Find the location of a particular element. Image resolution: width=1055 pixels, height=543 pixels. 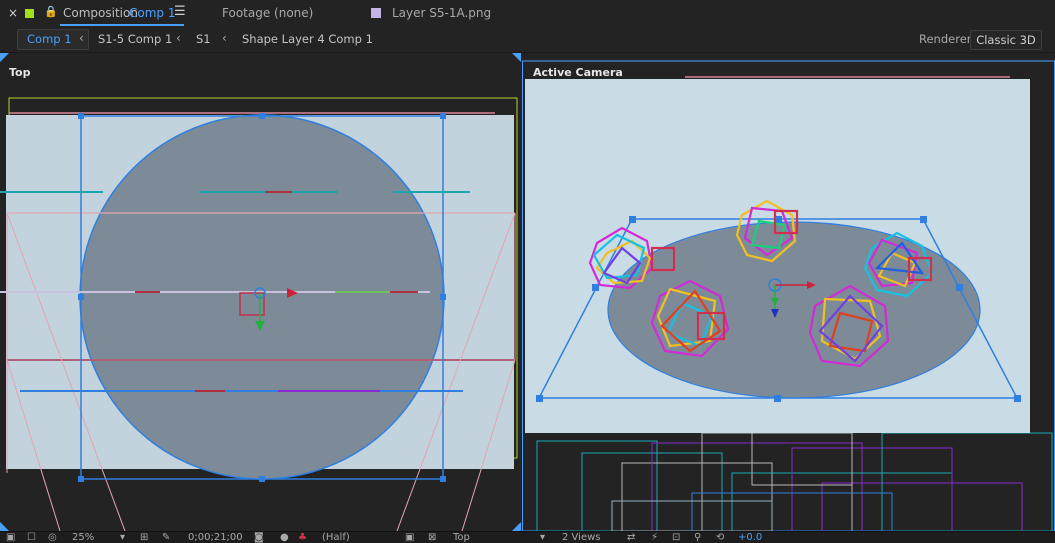

zoom-dropdown: 25% is located at coordinates (83, 537).